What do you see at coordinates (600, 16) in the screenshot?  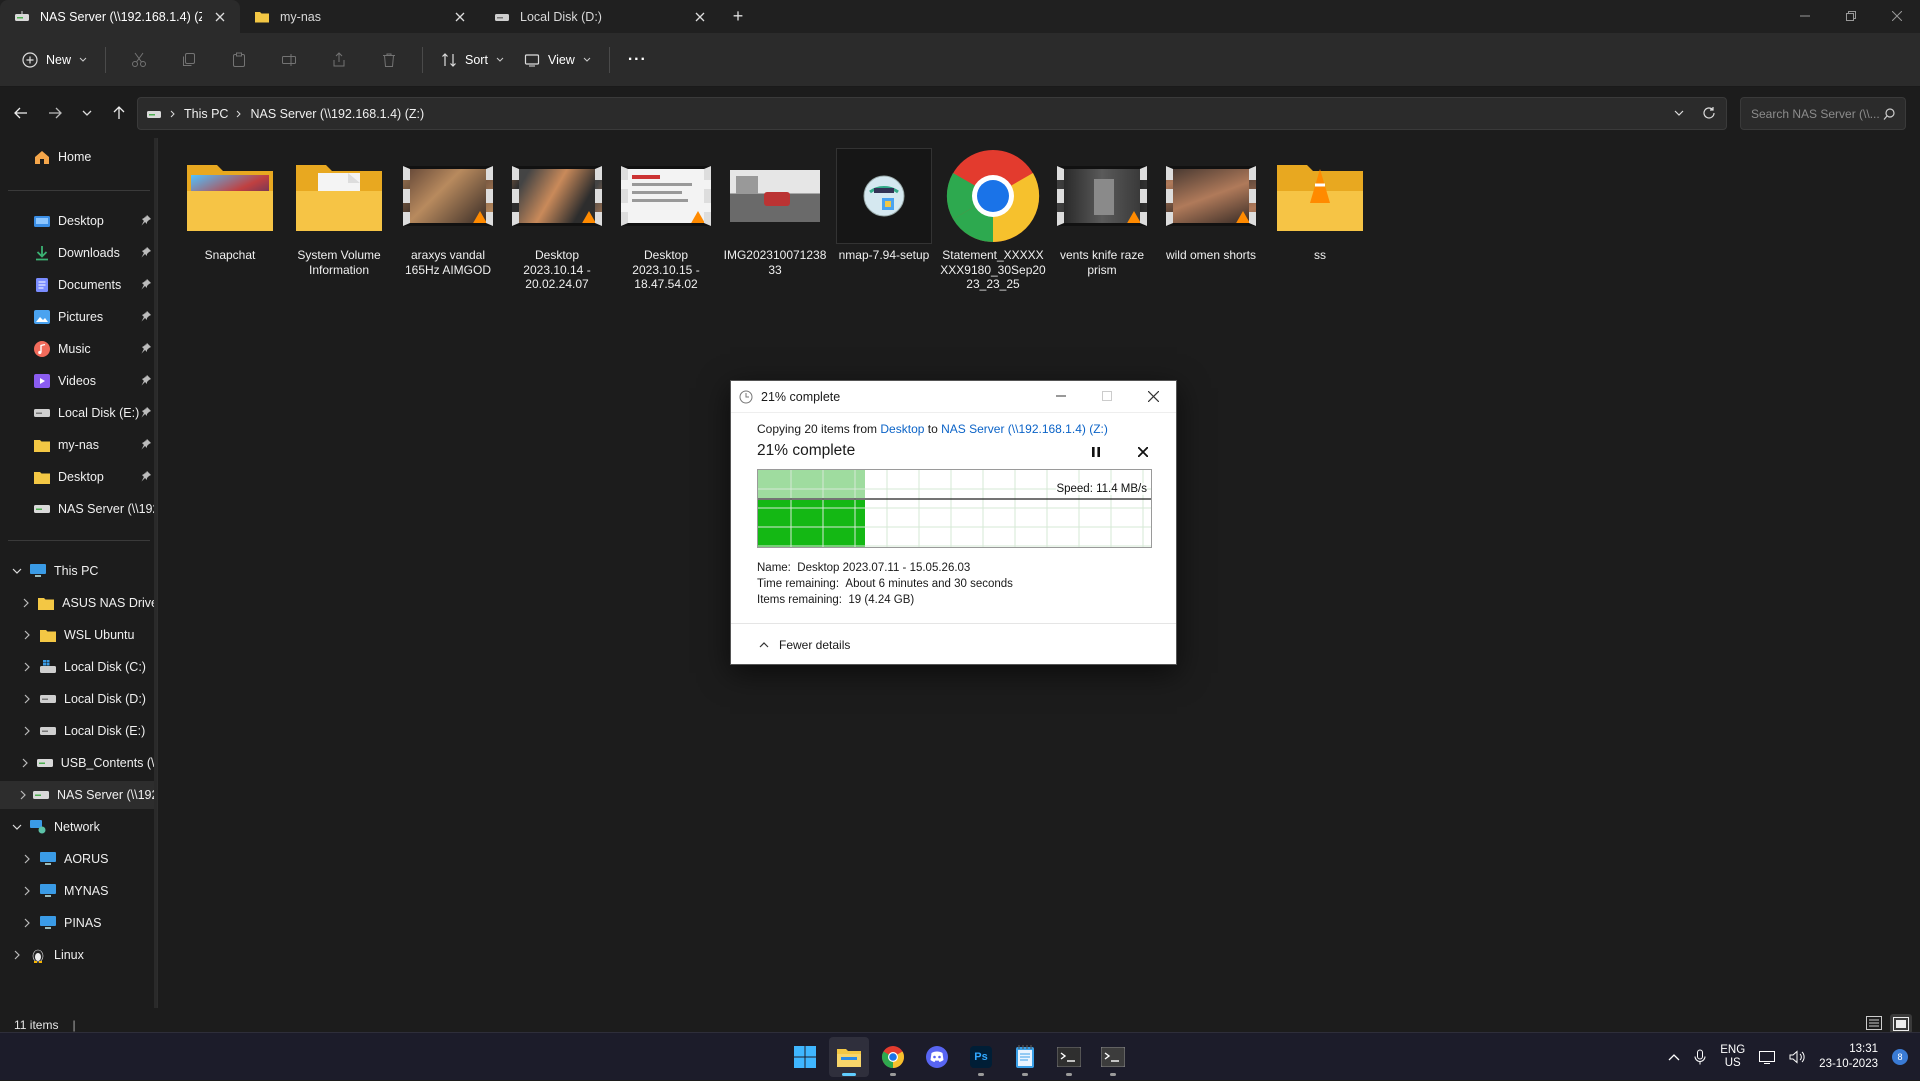 I see `tab-local-disk-d: Local Disk (D:)` at bounding box center [600, 16].